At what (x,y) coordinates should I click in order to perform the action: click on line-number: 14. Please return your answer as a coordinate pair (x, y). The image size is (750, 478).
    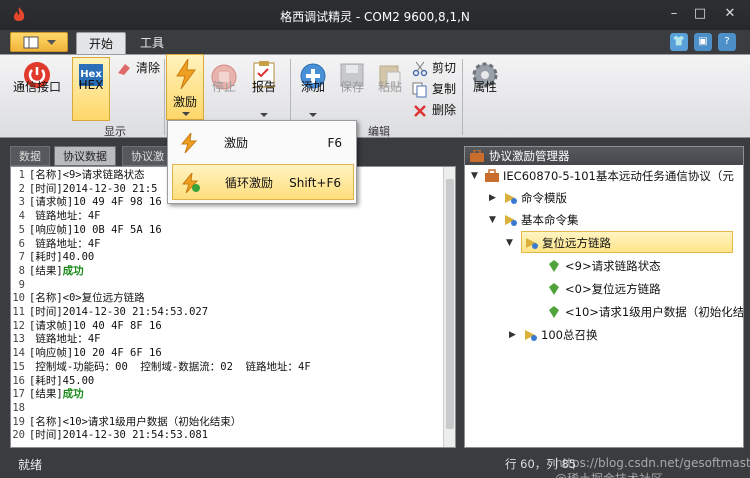
    Looking at the image, I should click on (18, 353).